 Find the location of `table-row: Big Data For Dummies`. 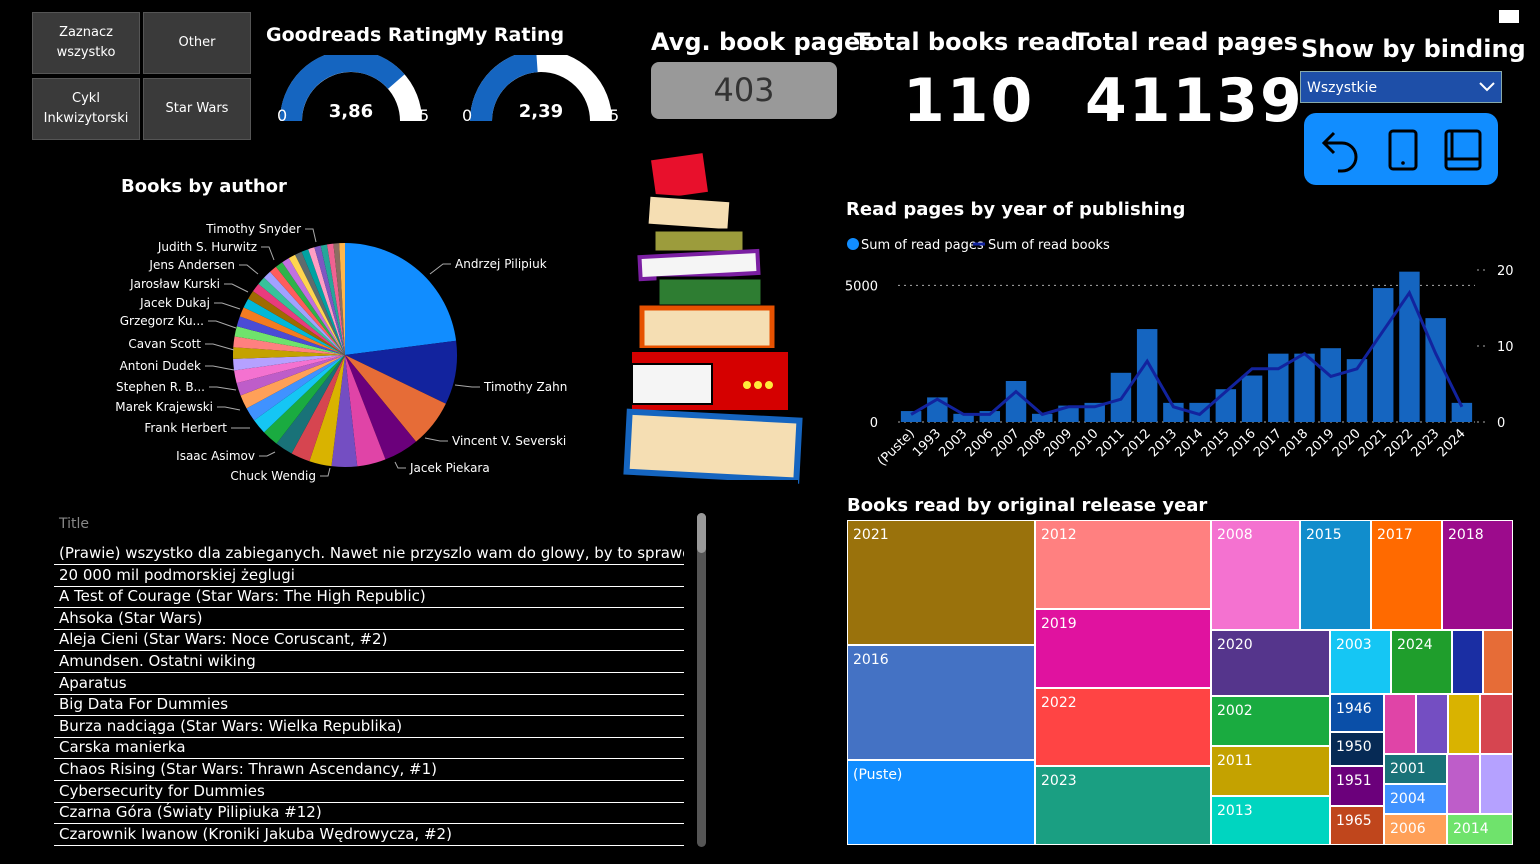

table-row: Big Data For Dummies is located at coordinates (369, 706).